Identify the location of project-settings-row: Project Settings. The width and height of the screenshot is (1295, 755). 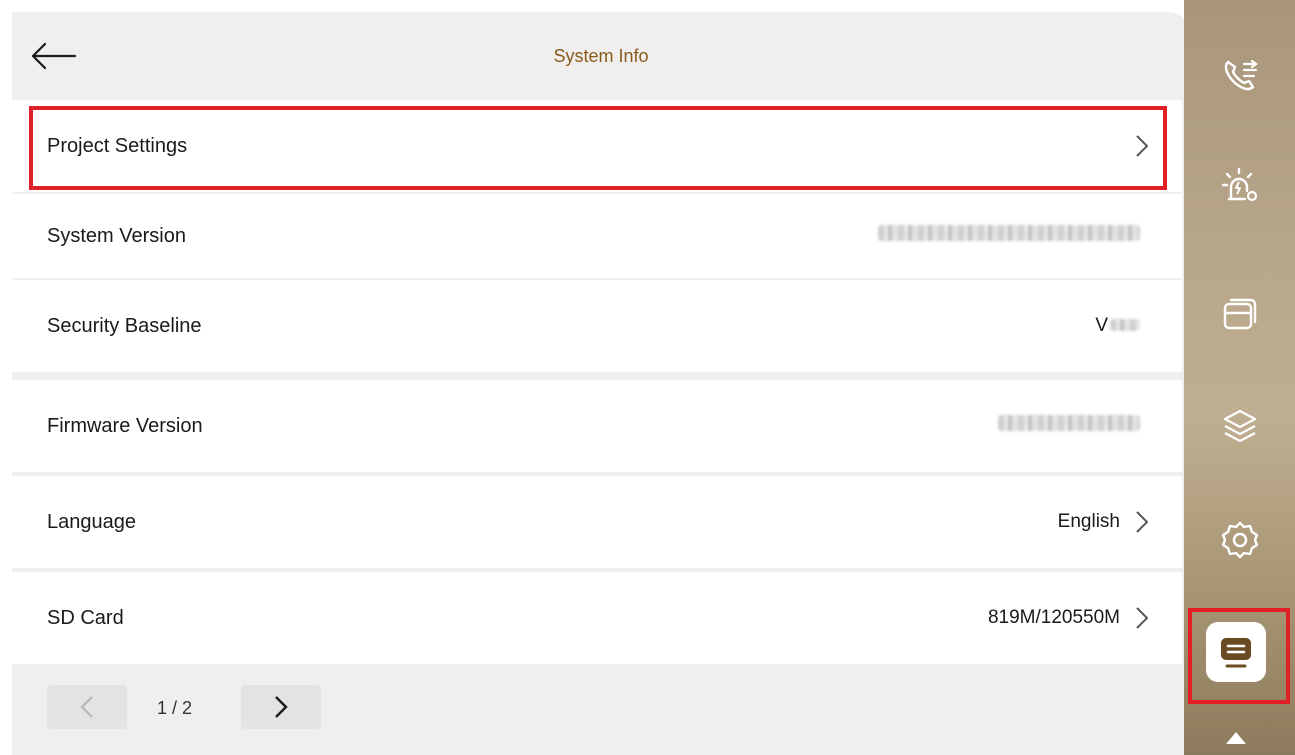
(597, 146).